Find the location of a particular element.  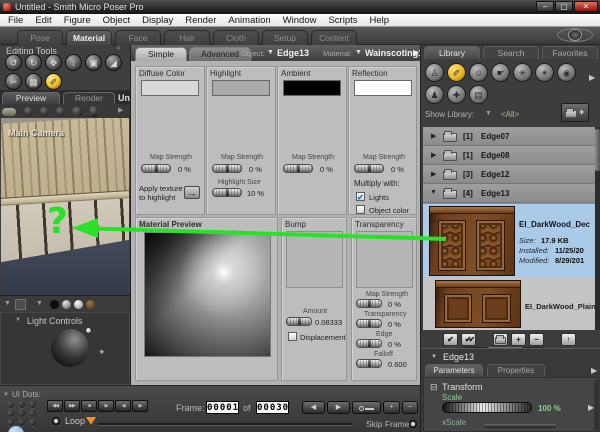

transform-group-label: Transform is located at coordinates (462, 387).